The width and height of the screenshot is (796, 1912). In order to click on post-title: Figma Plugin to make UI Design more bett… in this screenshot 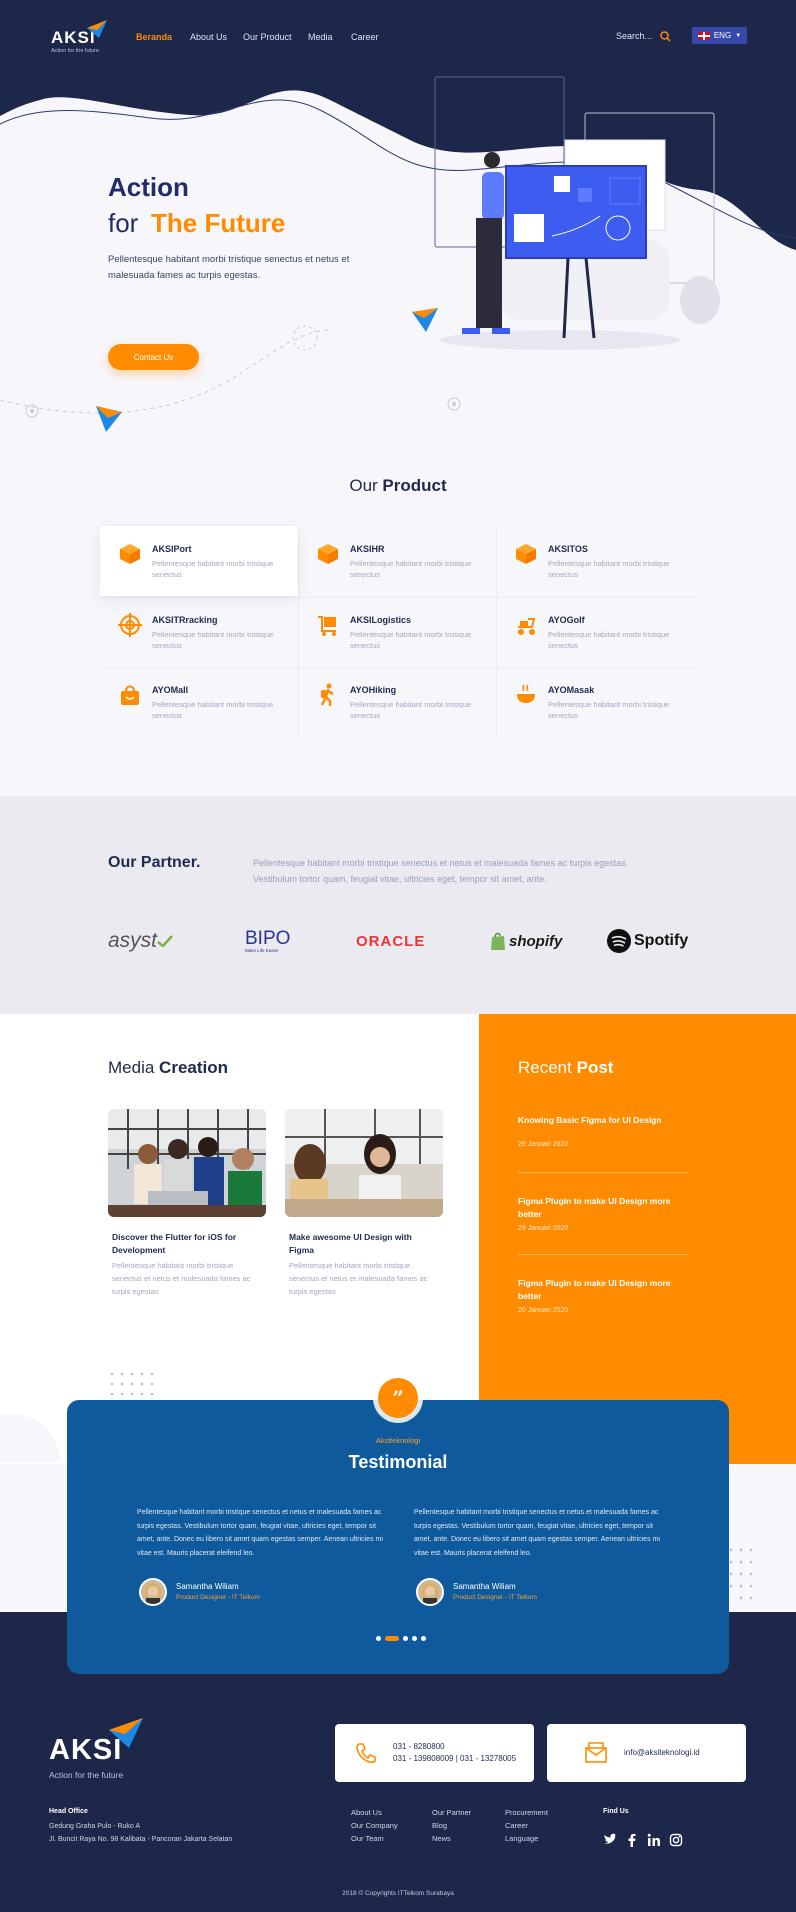, I will do `click(594, 1289)`.